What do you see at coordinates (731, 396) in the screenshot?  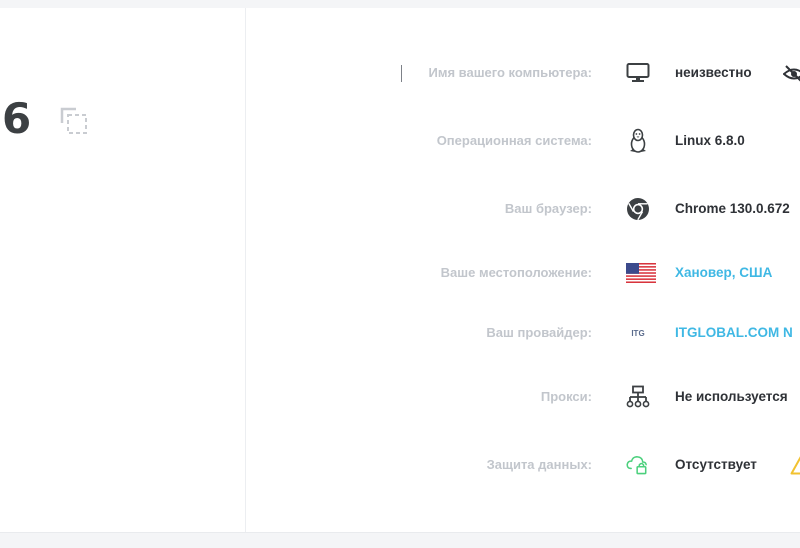 I see `proxy-value: Не используется` at bounding box center [731, 396].